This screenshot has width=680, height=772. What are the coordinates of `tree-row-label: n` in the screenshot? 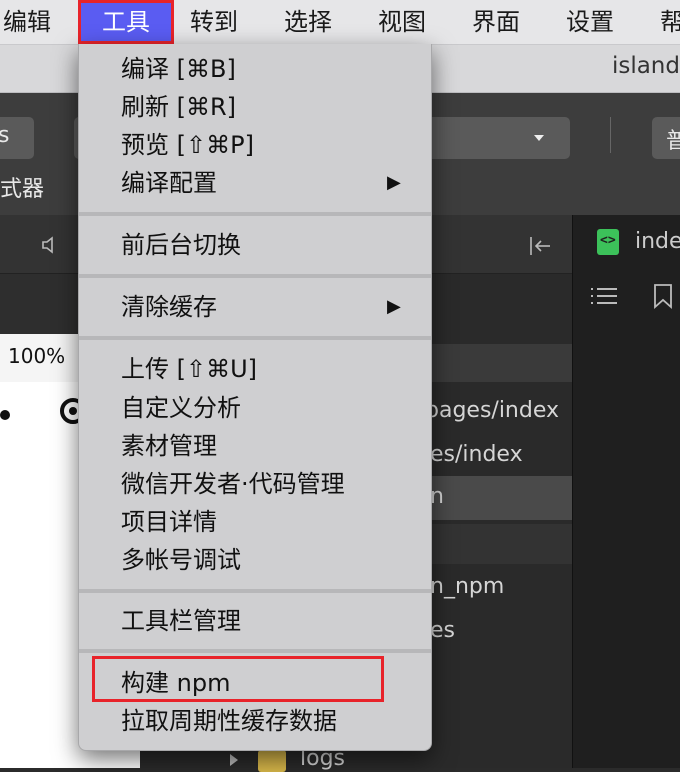 It's located at (437, 496).